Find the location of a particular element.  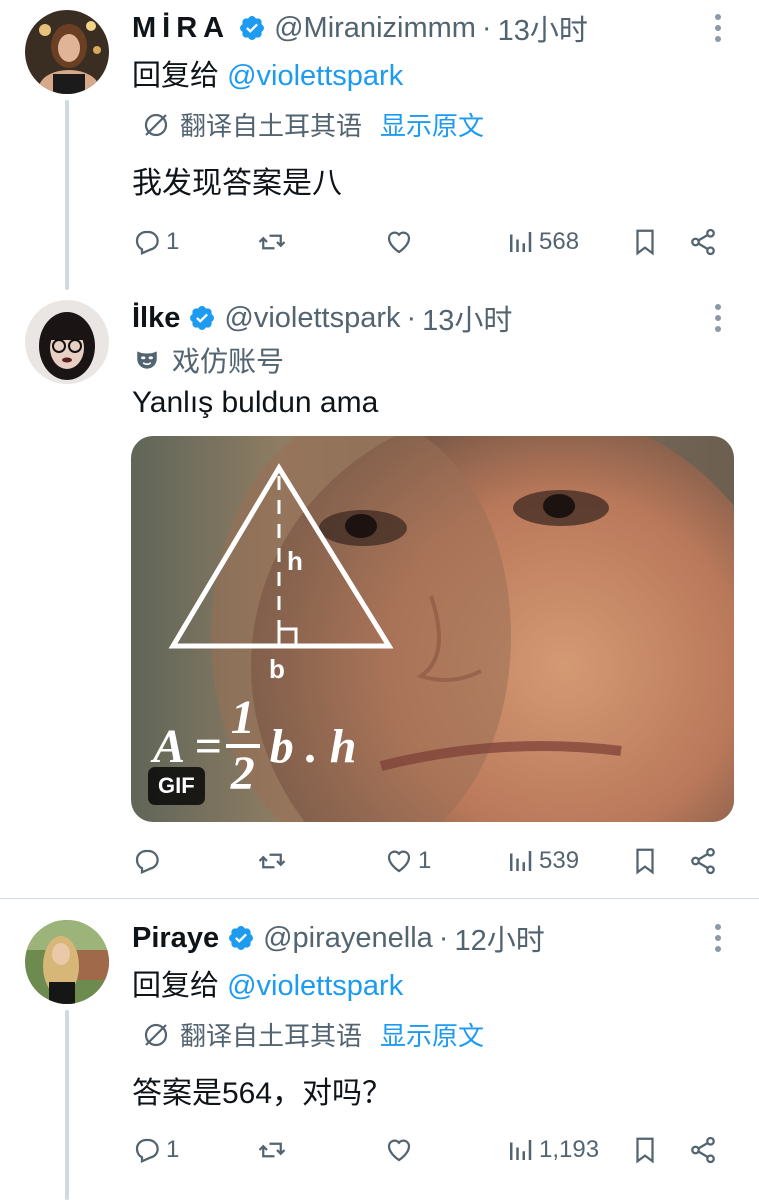

views-button: 1,193 is located at coordinates (552, 1150).